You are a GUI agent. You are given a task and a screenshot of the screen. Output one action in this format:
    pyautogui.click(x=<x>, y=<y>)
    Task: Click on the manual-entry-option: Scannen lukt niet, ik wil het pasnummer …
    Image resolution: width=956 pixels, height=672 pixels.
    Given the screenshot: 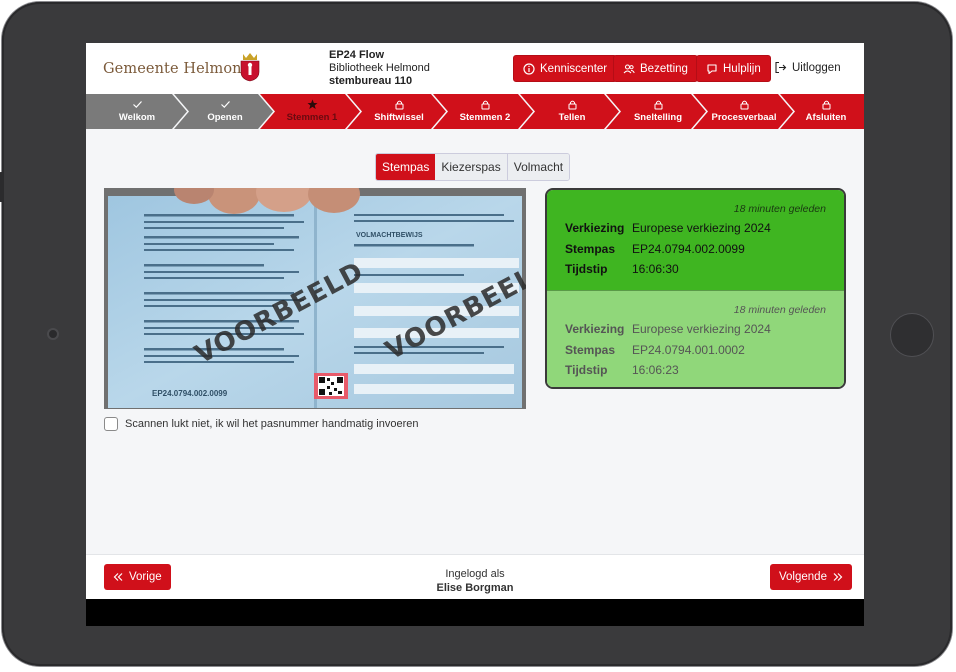 What is the action you would take?
    pyautogui.click(x=261, y=424)
    